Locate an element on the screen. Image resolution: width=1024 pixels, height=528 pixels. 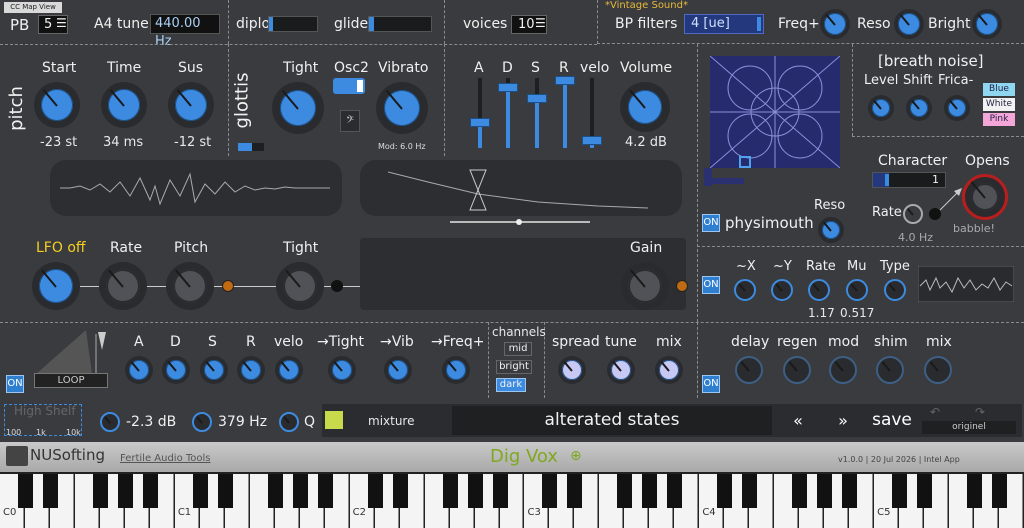
a4-tune-field: 440.00 Hz is located at coordinates (185, 31).